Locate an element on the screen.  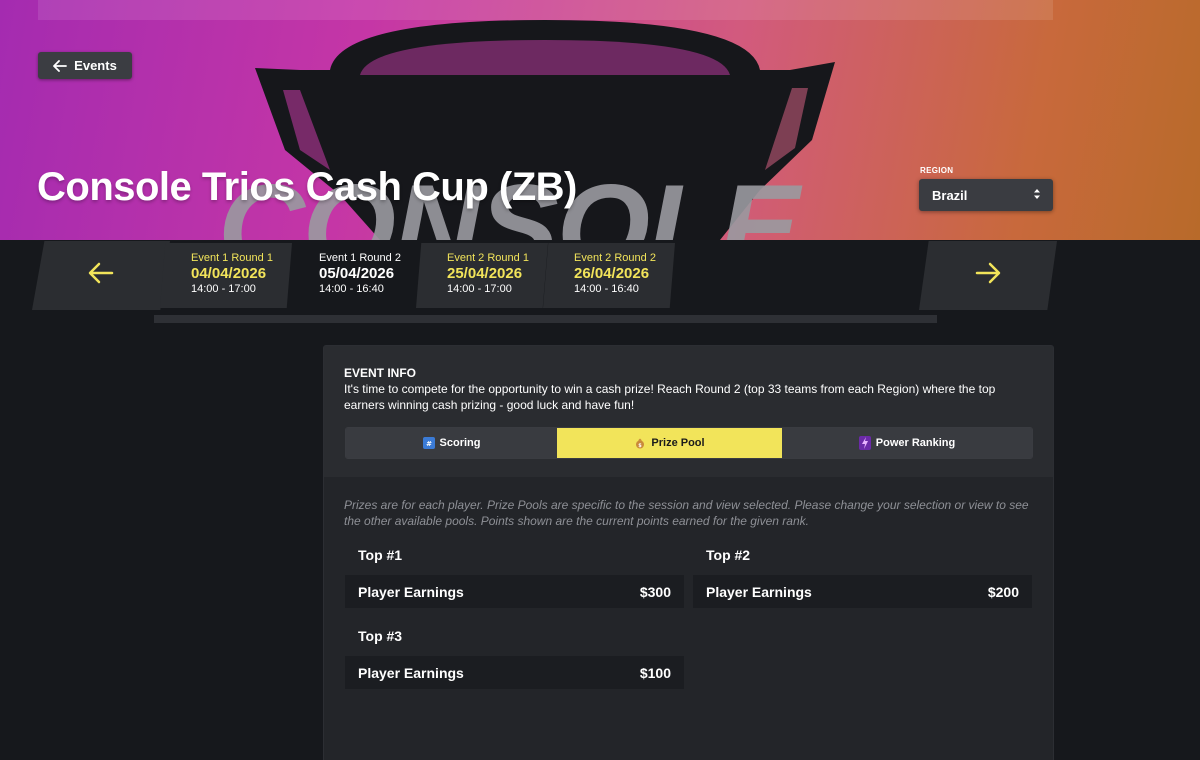
tab-prize-pool: $ Prize Pool is located at coordinates (669, 443).